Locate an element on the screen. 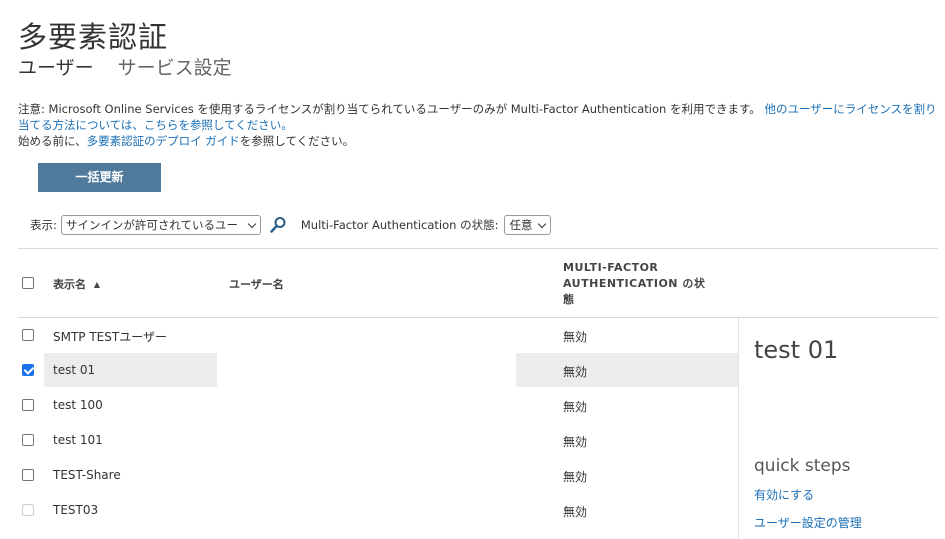 The width and height of the screenshot is (945, 539). deploy-guide-link: 多要素認証のデプロイ ガイド is located at coordinates (163, 141).